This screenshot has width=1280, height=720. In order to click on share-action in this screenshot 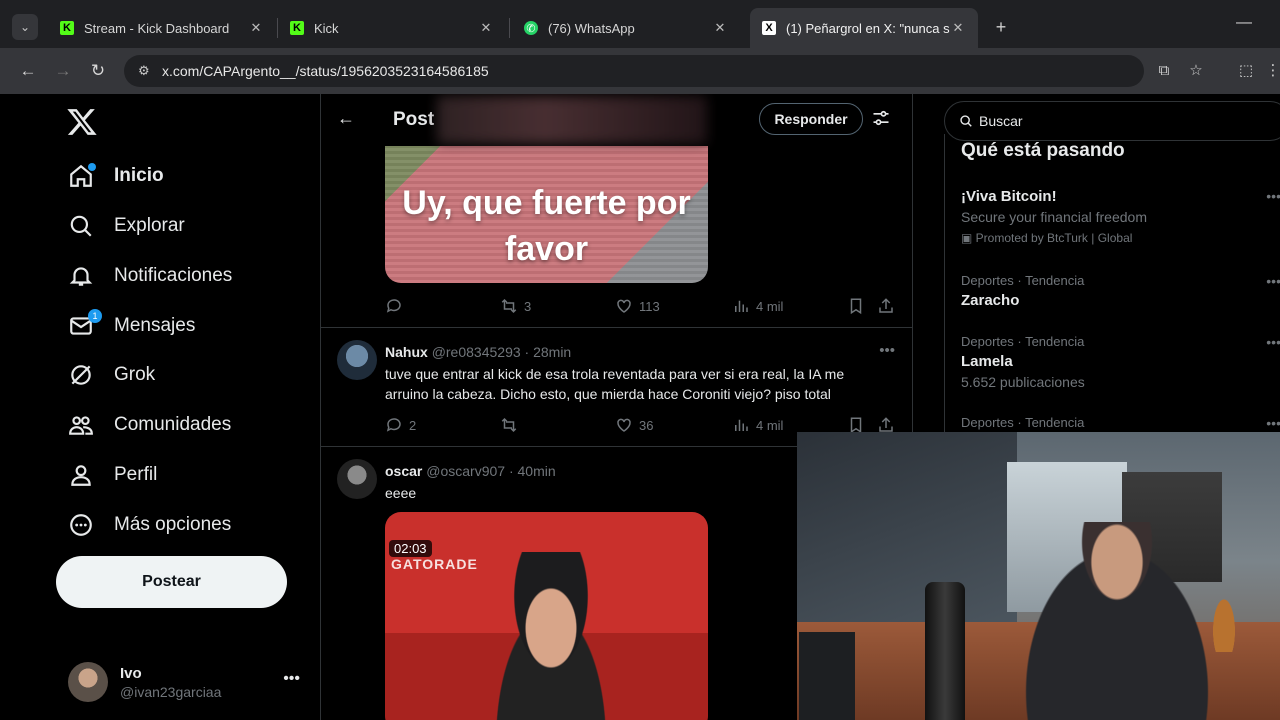, I will do `click(889, 306)`.